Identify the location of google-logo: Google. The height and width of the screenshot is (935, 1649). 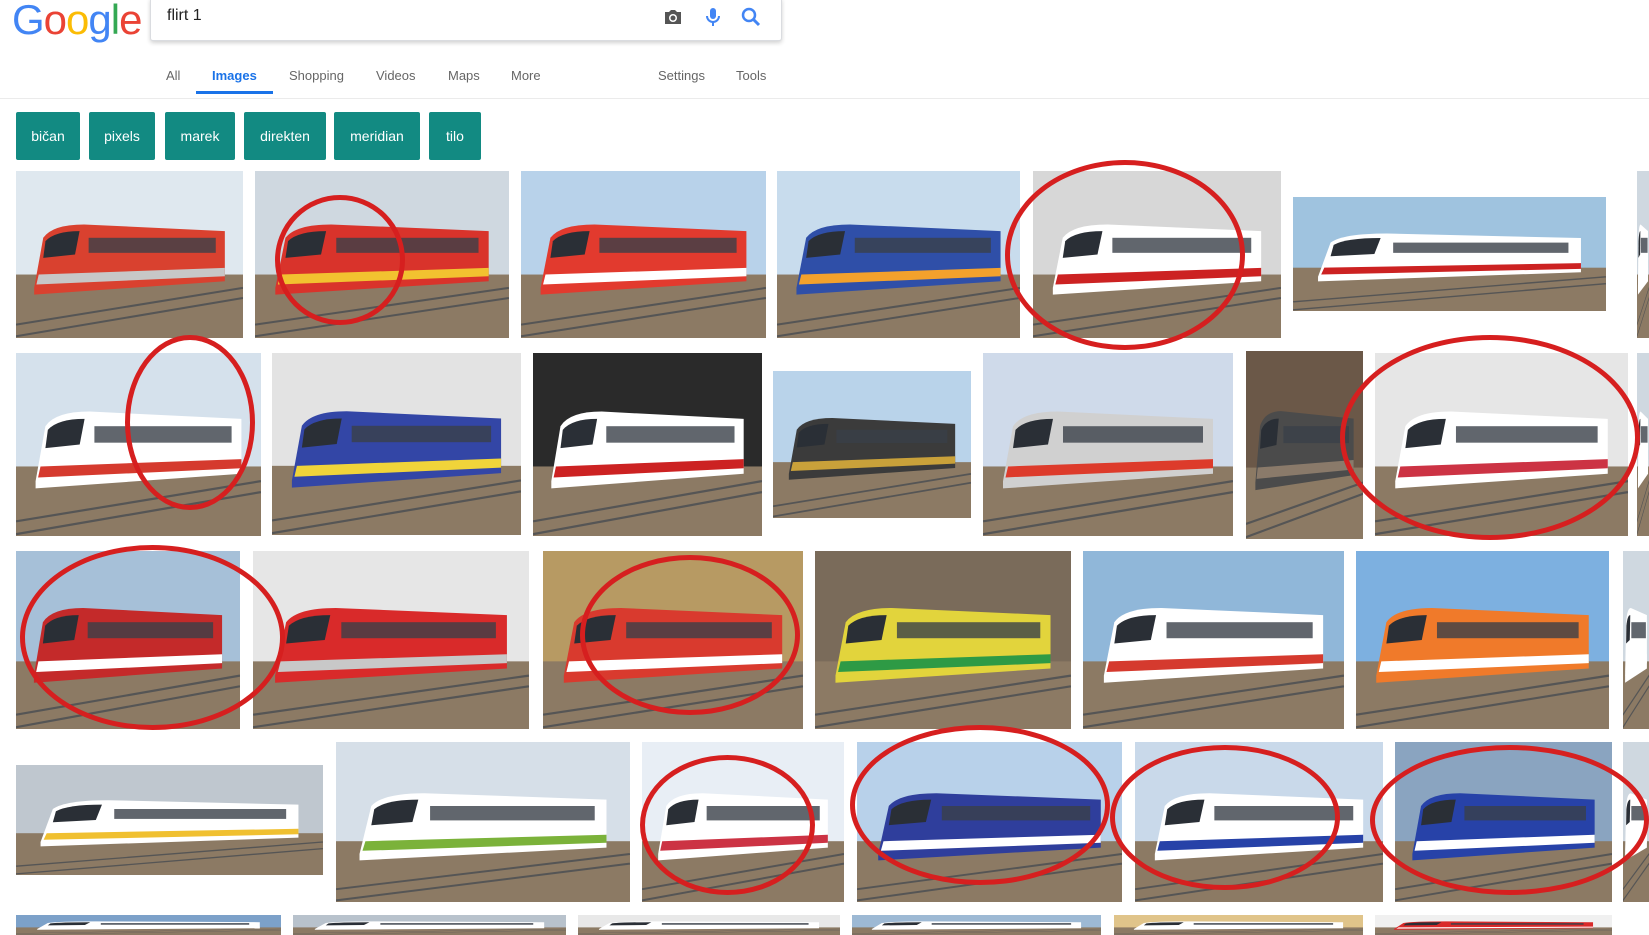
(77, 22).